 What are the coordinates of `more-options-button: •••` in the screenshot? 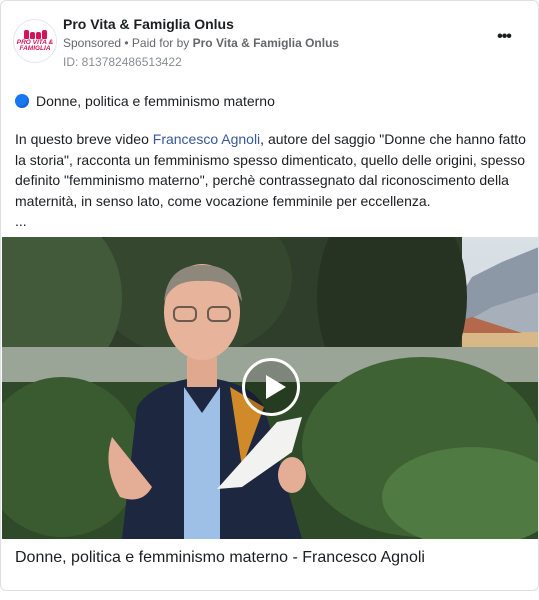 It's located at (504, 37).